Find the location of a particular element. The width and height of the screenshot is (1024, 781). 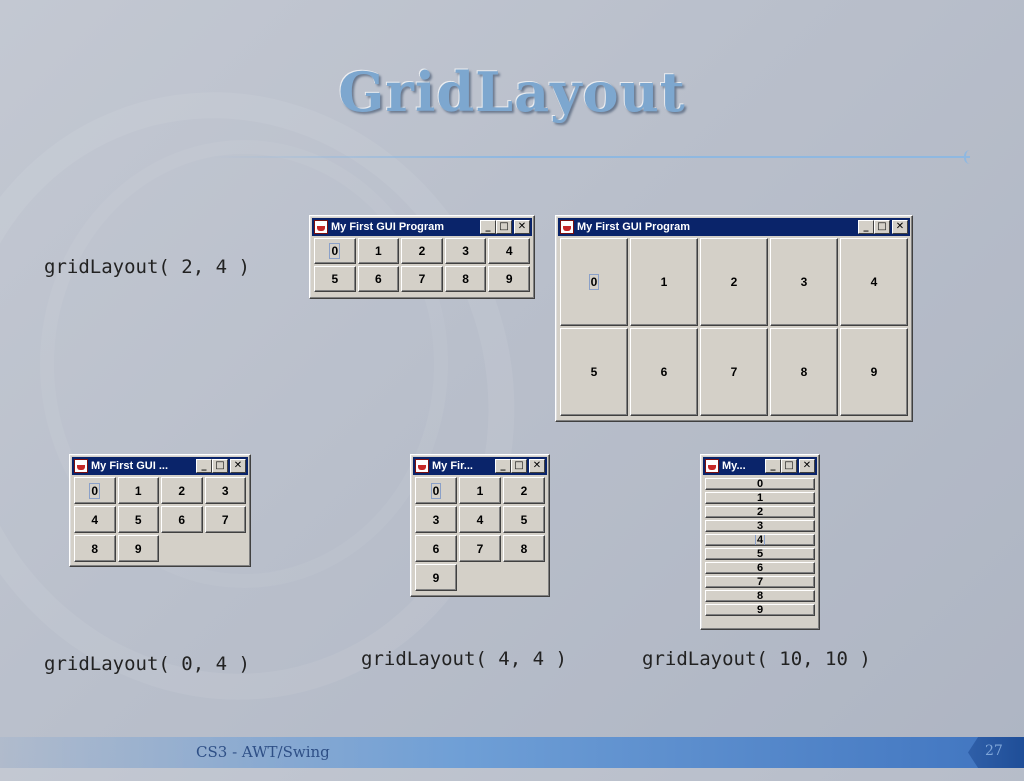

gui-window-grid-10-10: My... _ □ ✕ 0 1 2 3 4 5 6 7 8 9 is located at coordinates (760, 542).